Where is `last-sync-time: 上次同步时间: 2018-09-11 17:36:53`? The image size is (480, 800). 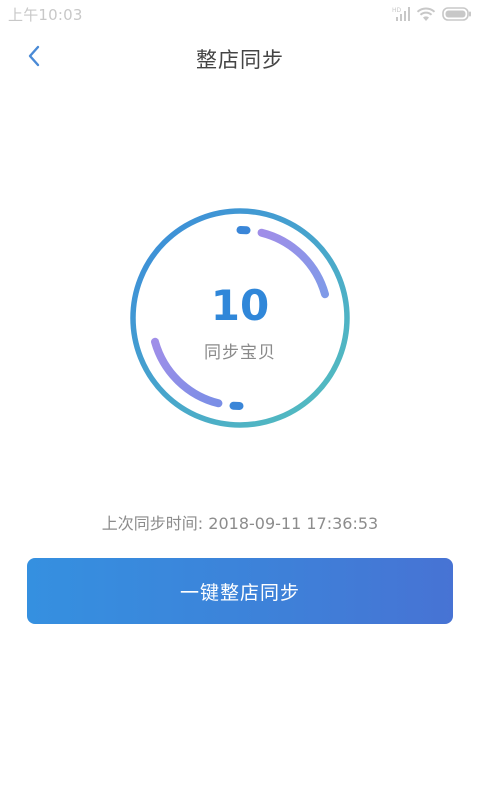
last-sync-time: 上次同步时间: 2018-09-11 17:36:53 is located at coordinates (240, 522).